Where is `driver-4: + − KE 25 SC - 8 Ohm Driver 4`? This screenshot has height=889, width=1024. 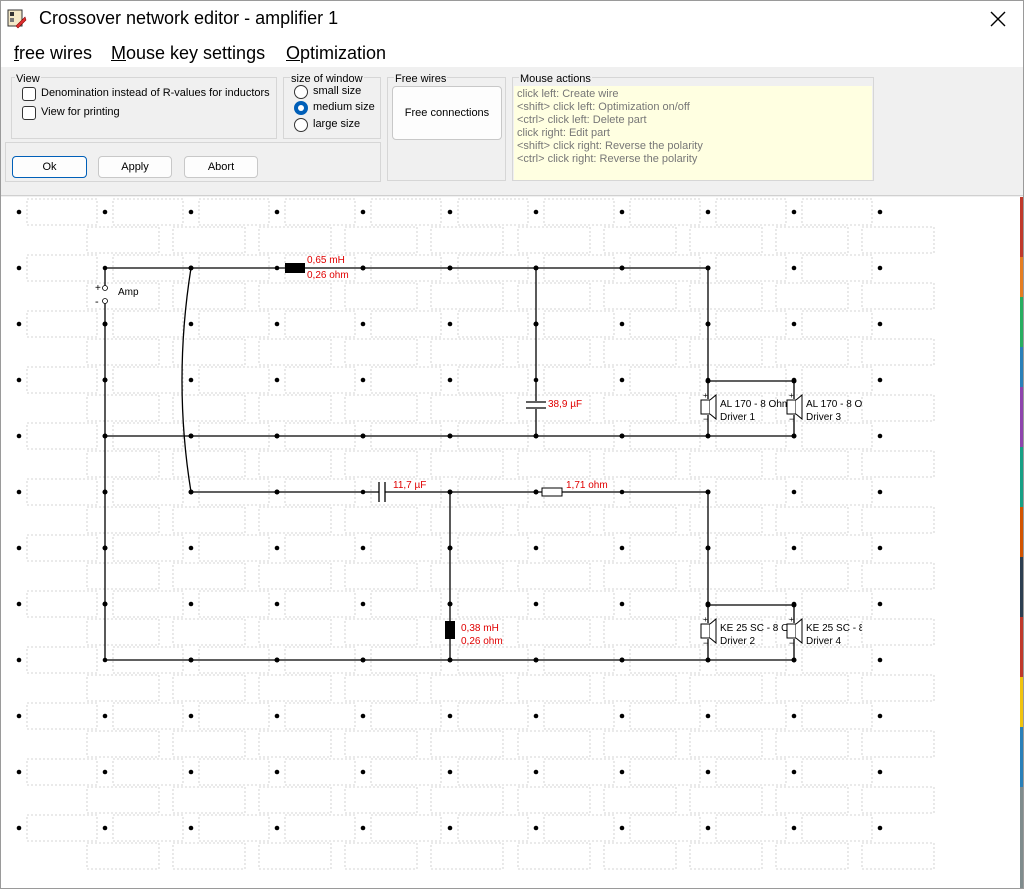 driver-4: + − KE 25 SC - 8 Ohm Driver 4 is located at coordinates (837, 631).